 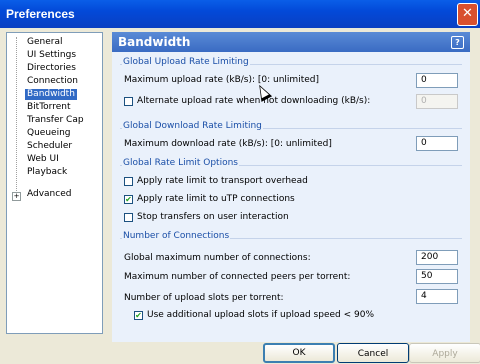 I want to click on expand-plus-icon: +, so click(x=16, y=196).